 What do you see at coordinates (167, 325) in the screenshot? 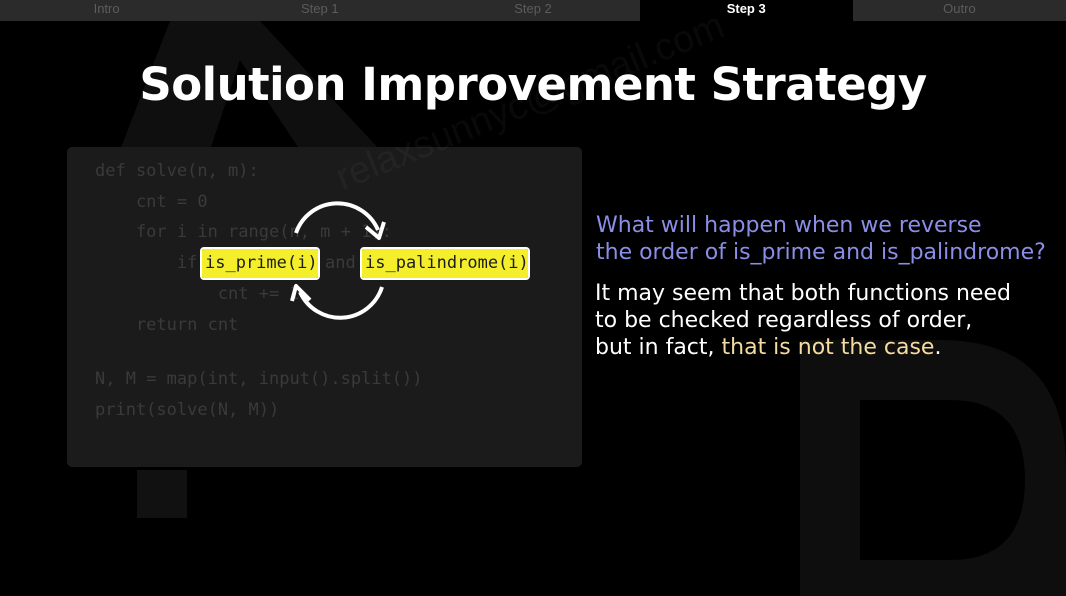
I see `code-line-6: return cnt` at bounding box center [167, 325].